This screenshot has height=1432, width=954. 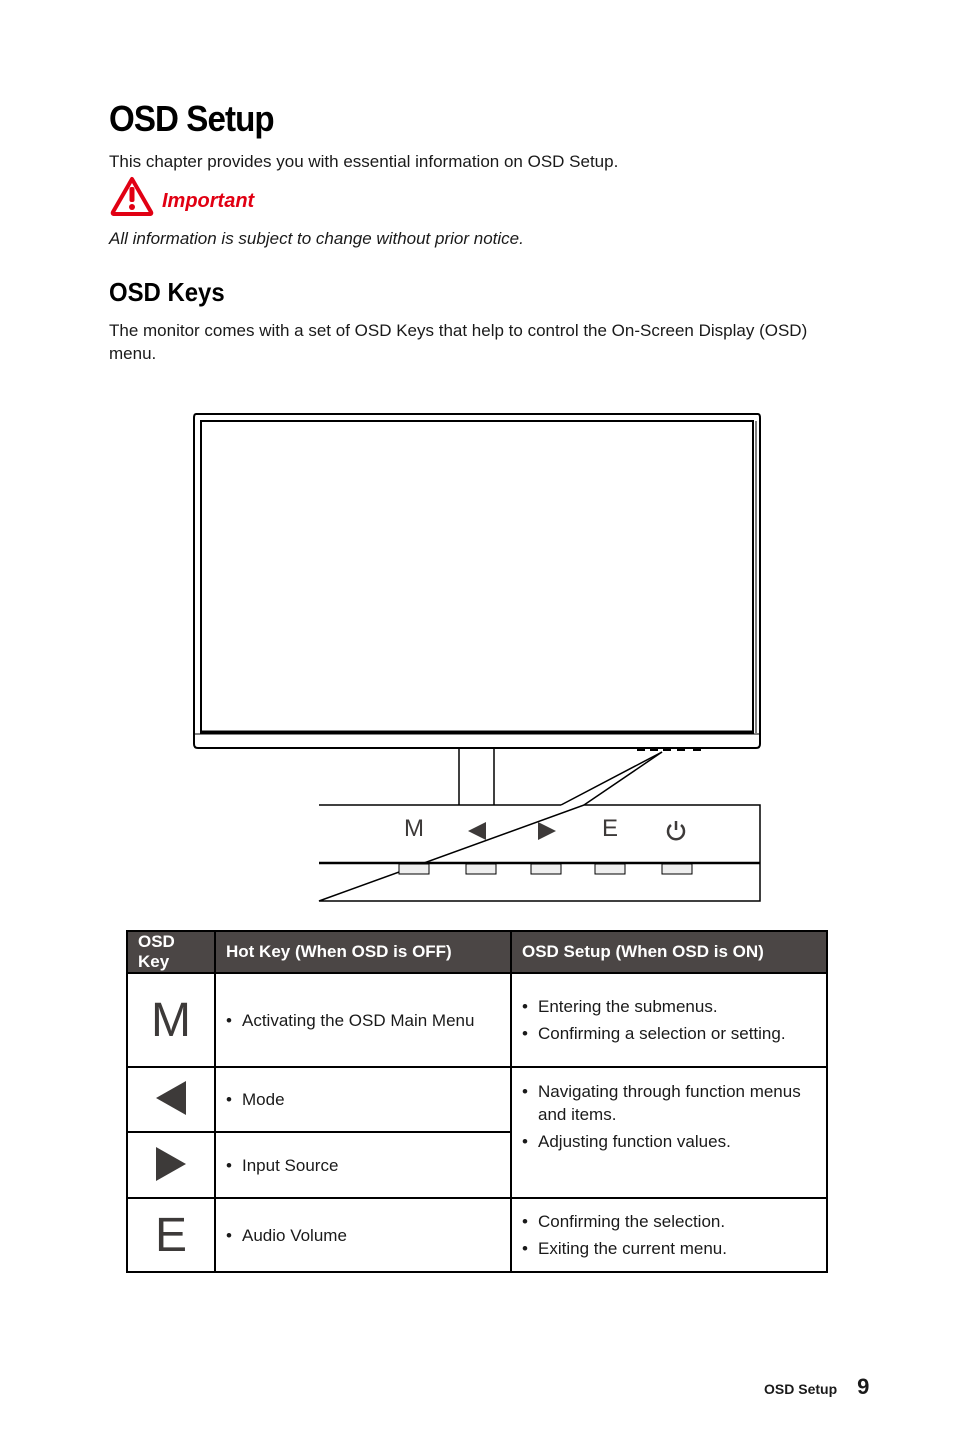 I want to click on osd-setup-text: Entering the submenus., so click(x=669, y=1006).